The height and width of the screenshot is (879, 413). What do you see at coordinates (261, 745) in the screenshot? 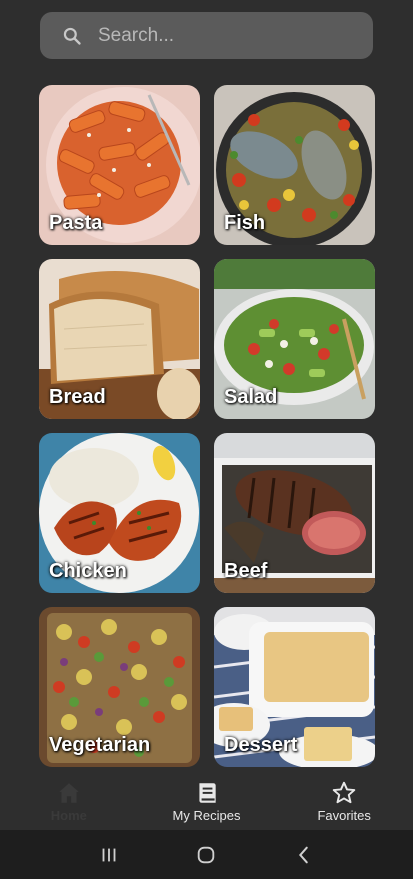
I see `category-label: Dessert` at bounding box center [261, 745].